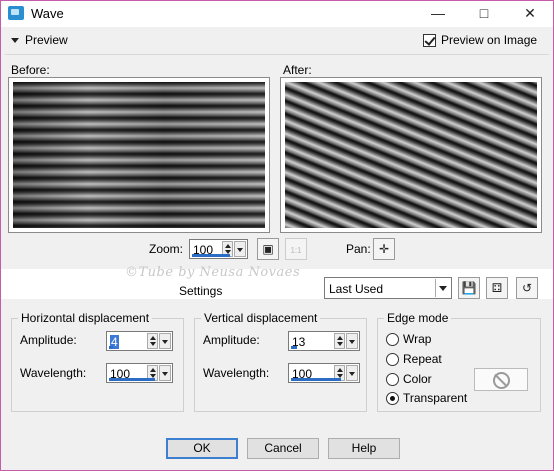 The image size is (554, 471). I want to click on zoom-spinner: 100, so click(218, 249).